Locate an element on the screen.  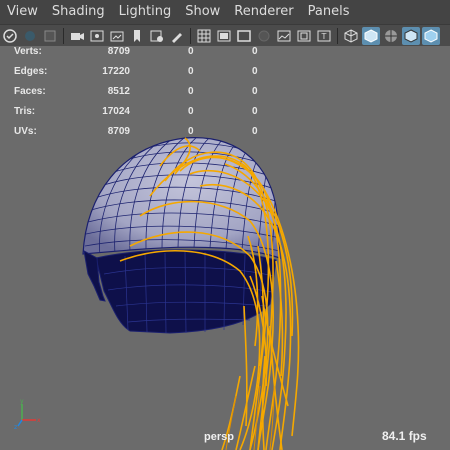
svg-text: x is located at coordinates (39, 420).